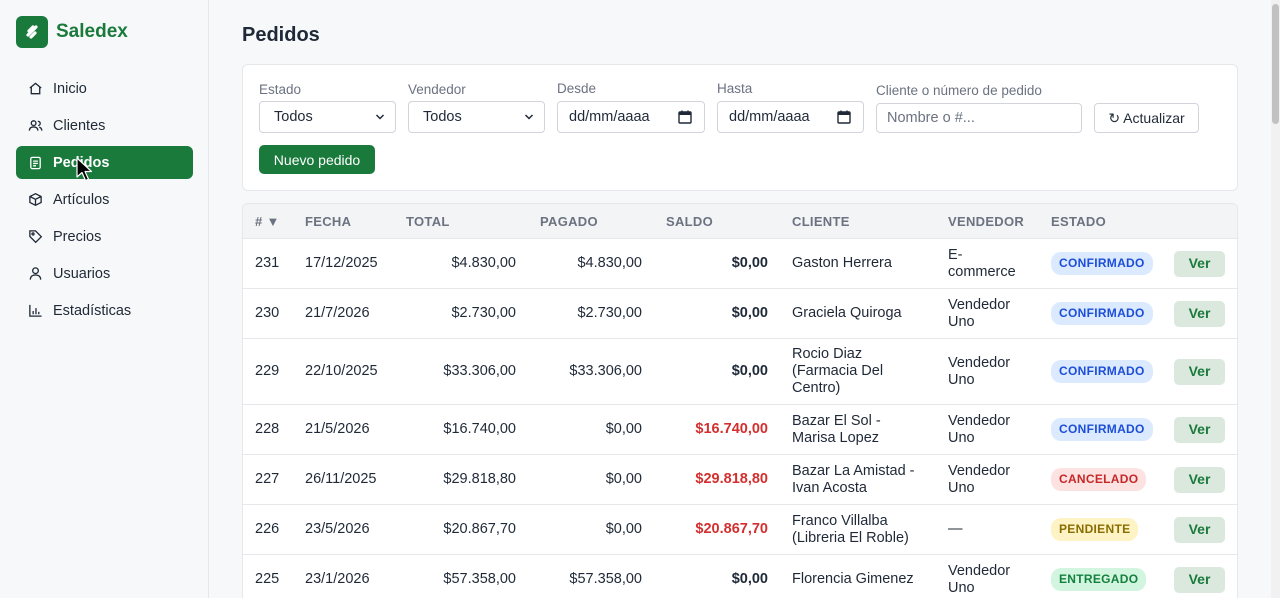 The width and height of the screenshot is (1280, 598). What do you see at coordinates (605, 371) in the screenshot?
I see `cell-pagado: $33.306,00` at bounding box center [605, 371].